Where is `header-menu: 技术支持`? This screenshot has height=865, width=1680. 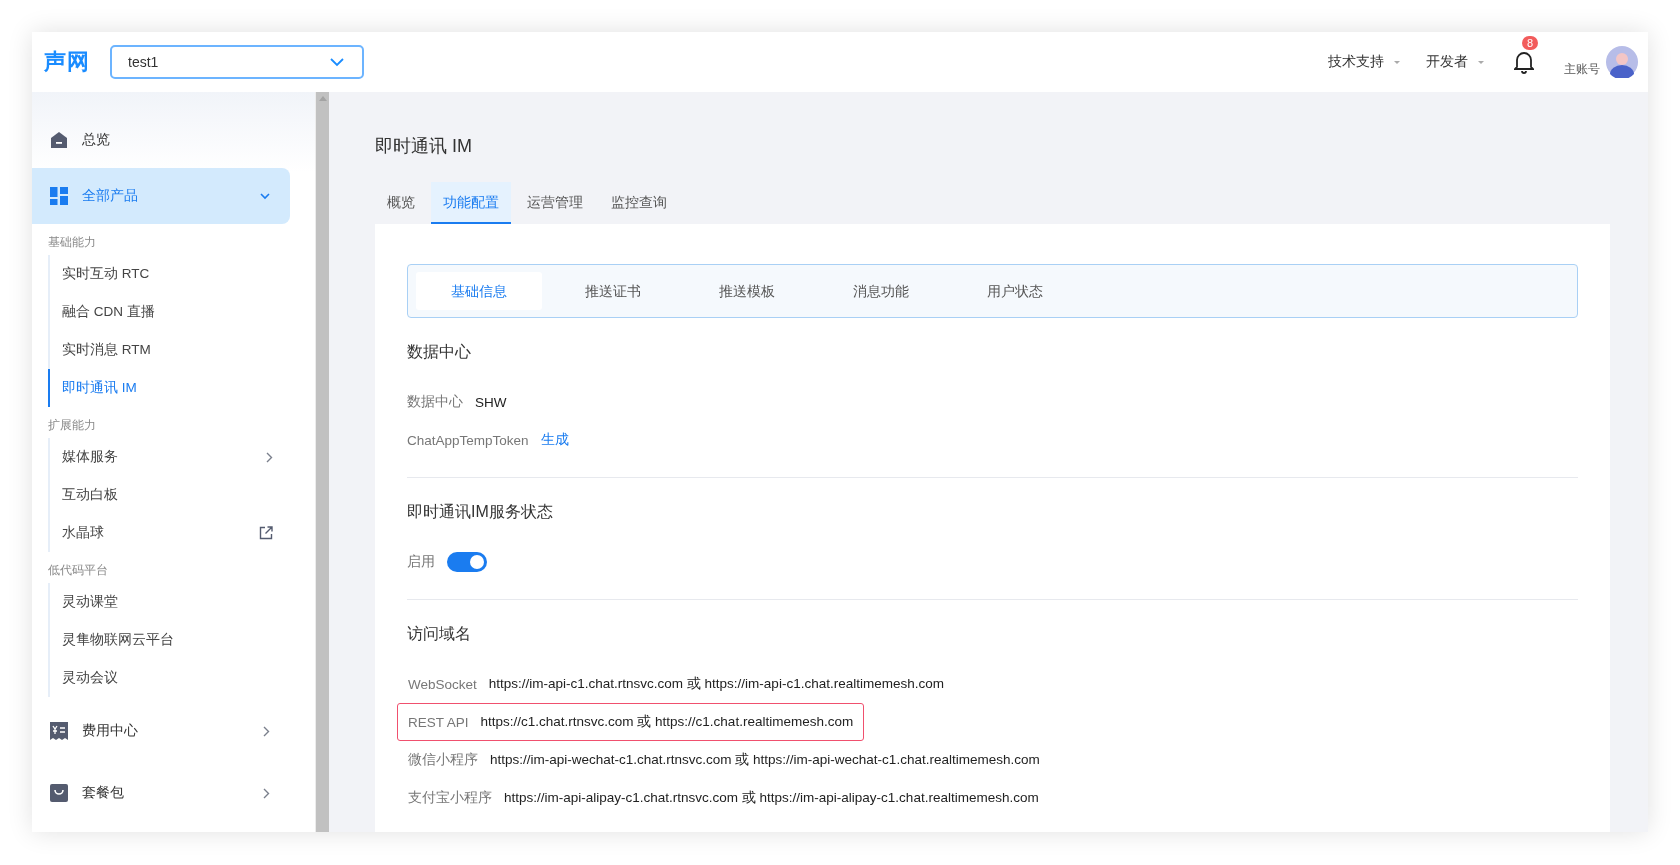
header-menu: 技术支持 is located at coordinates (1364, 62).